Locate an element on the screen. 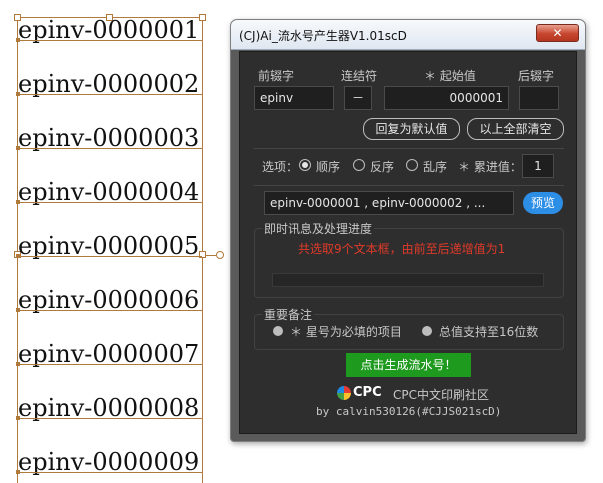 The height and width of the screenshot is (483, 603). note-max-digits: 总值支持至16位数 is located at coordinates (489, 332).